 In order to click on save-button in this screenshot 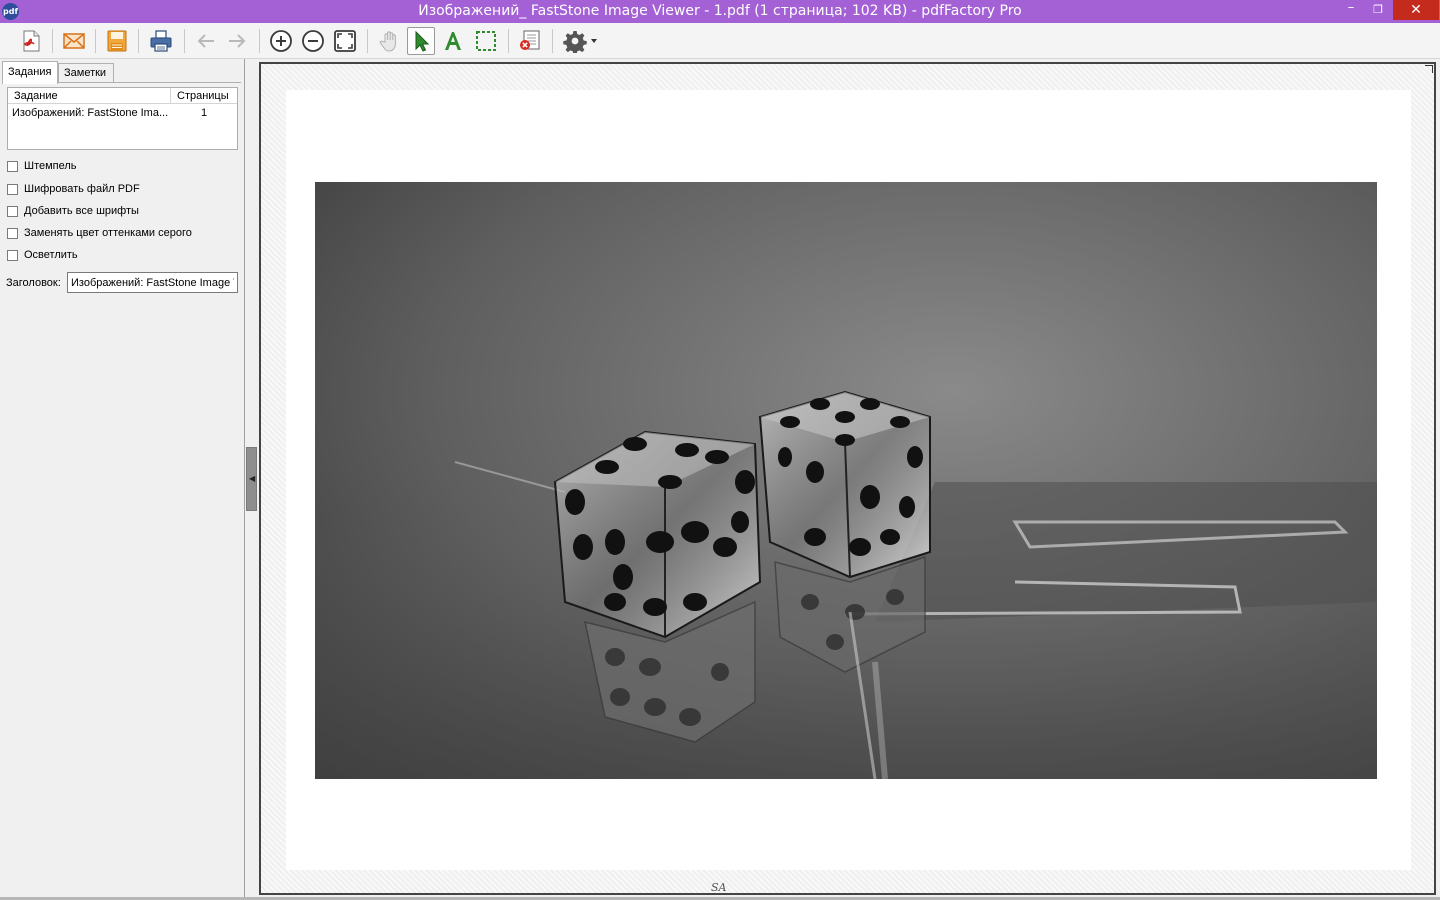, I will do `click(117, 41)`.